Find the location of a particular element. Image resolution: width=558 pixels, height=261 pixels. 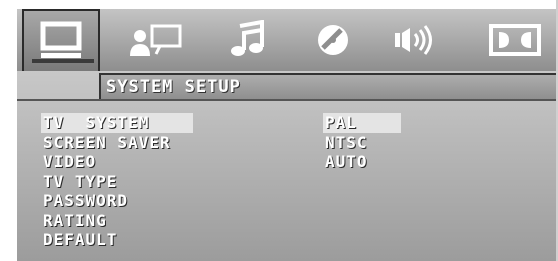

person-screen-icon is located at coordinates (156, 40).